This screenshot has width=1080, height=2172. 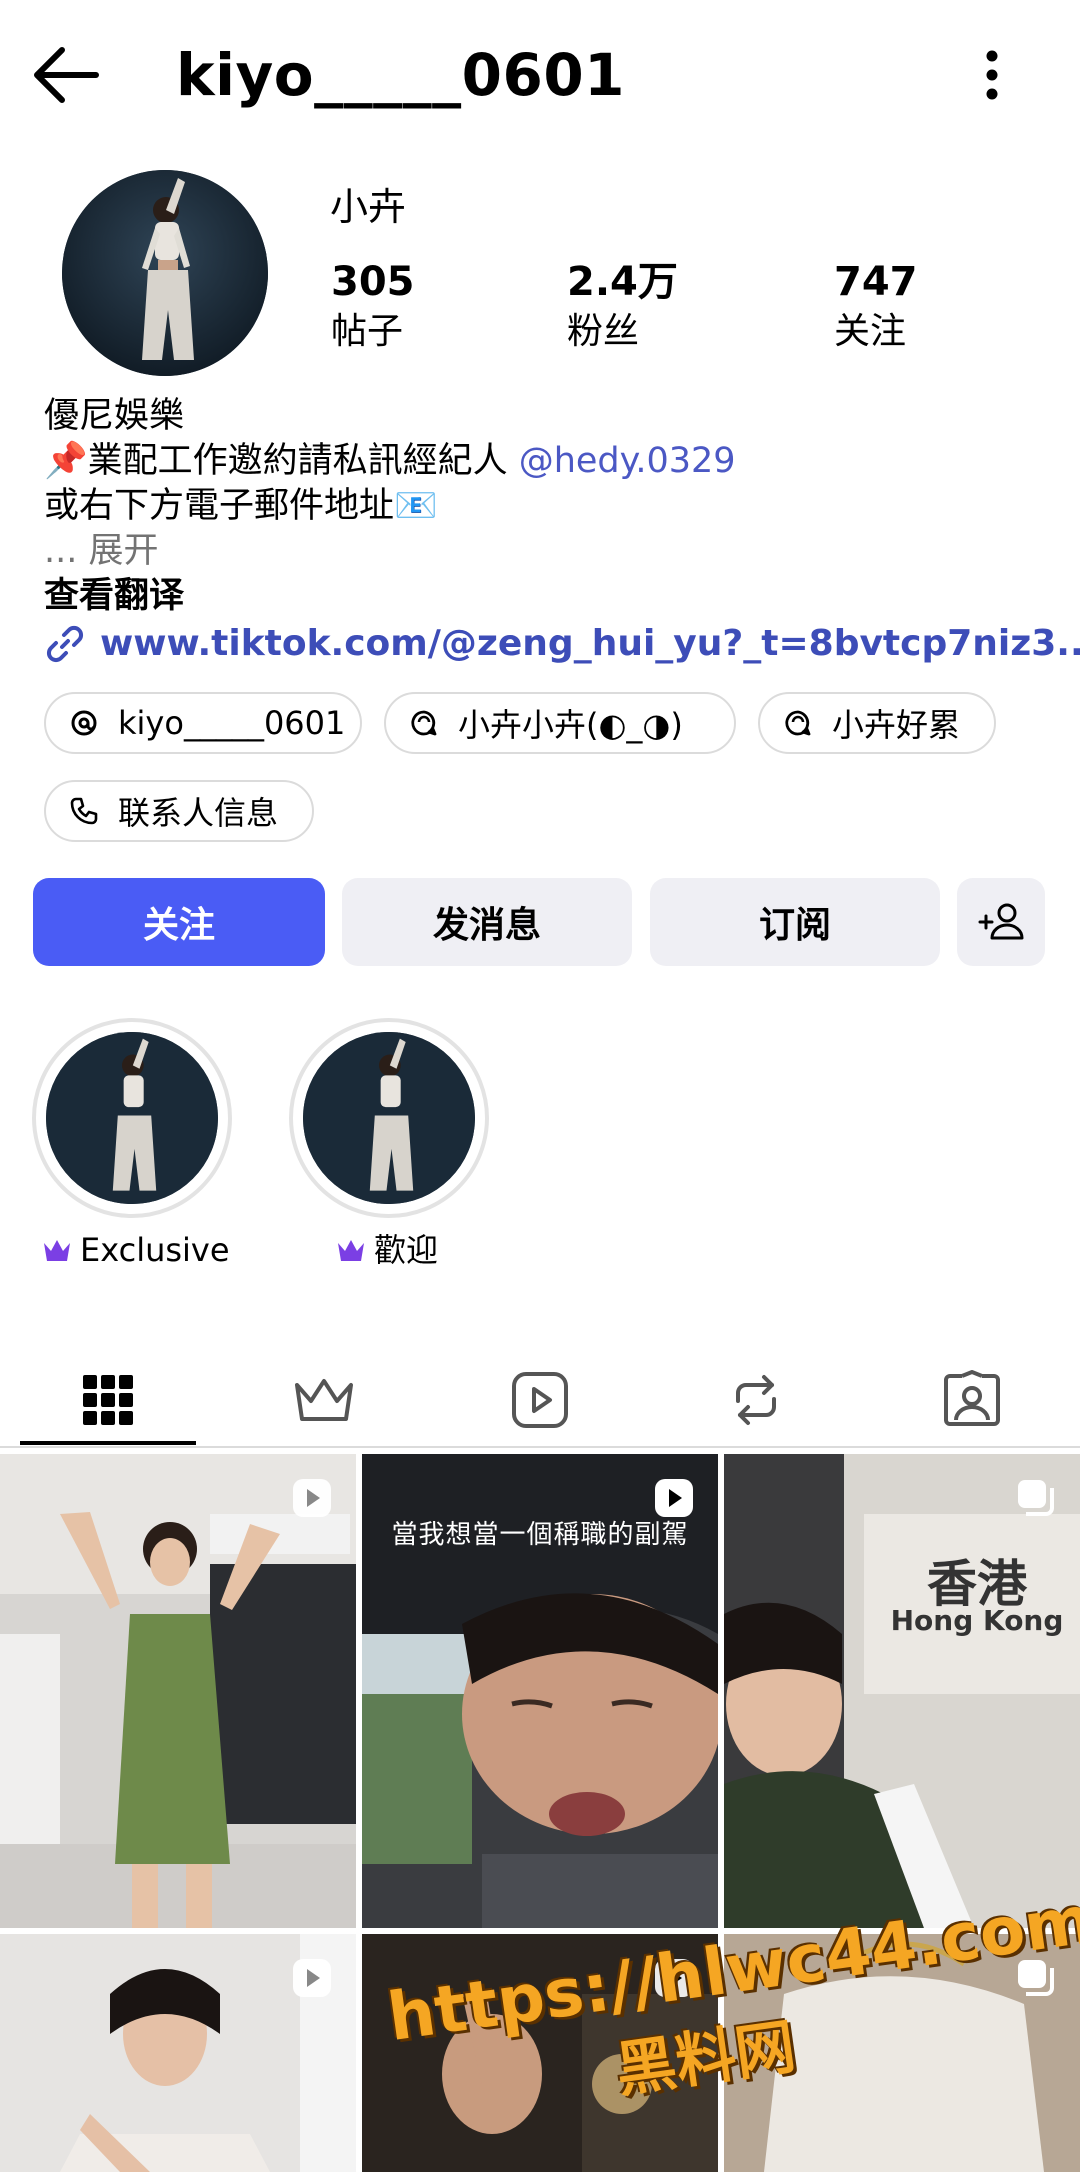 I want to click on tab-reposts, so click(x=756, y=1400).